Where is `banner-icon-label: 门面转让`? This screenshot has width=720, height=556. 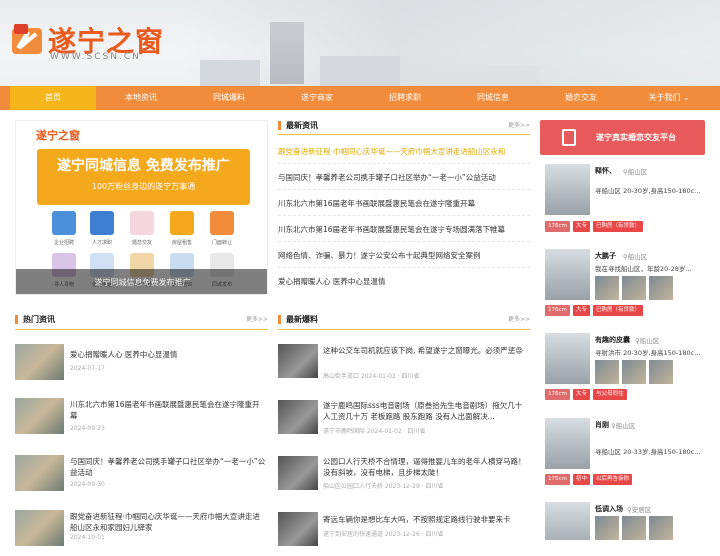 banner-icon-label: 门面转让 is located at coordinates (221, 243).